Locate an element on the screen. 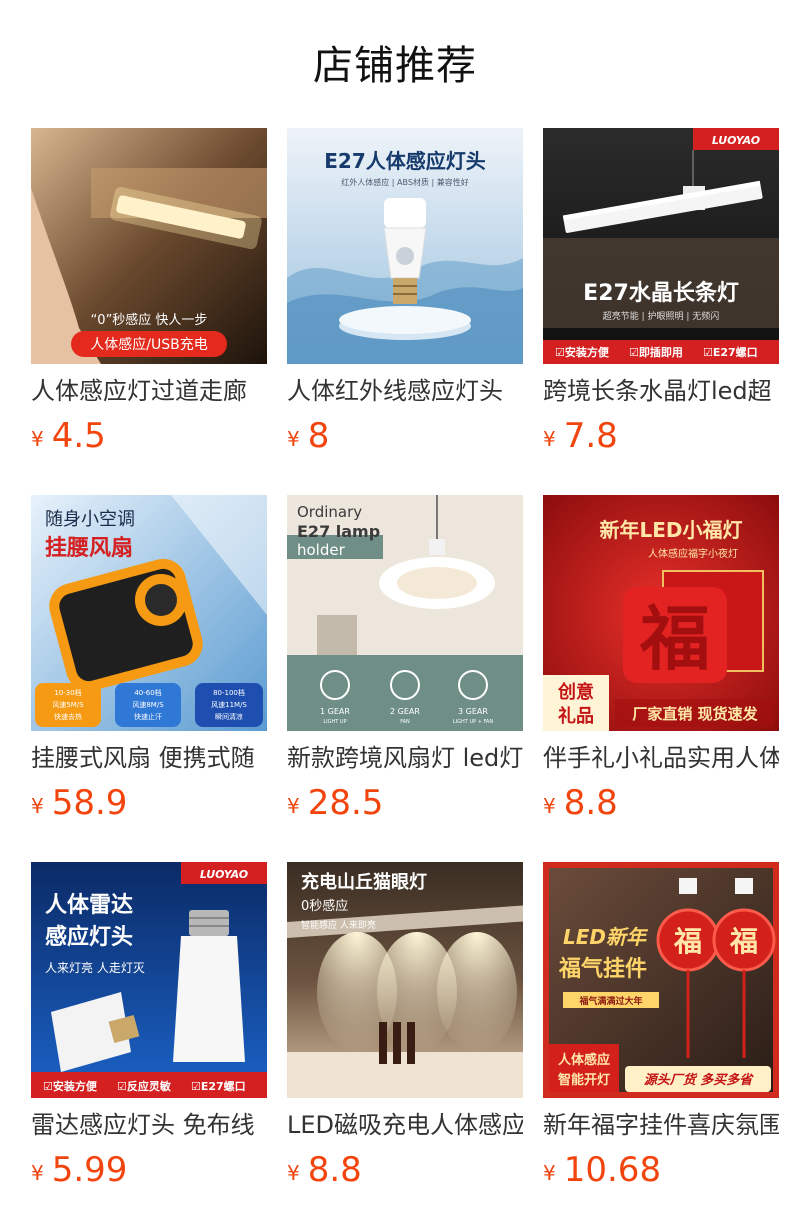 This screenshot has height=1230, width=790. image-caption: “0”秒感应 快人一步 is located at coordinates (149, 320).